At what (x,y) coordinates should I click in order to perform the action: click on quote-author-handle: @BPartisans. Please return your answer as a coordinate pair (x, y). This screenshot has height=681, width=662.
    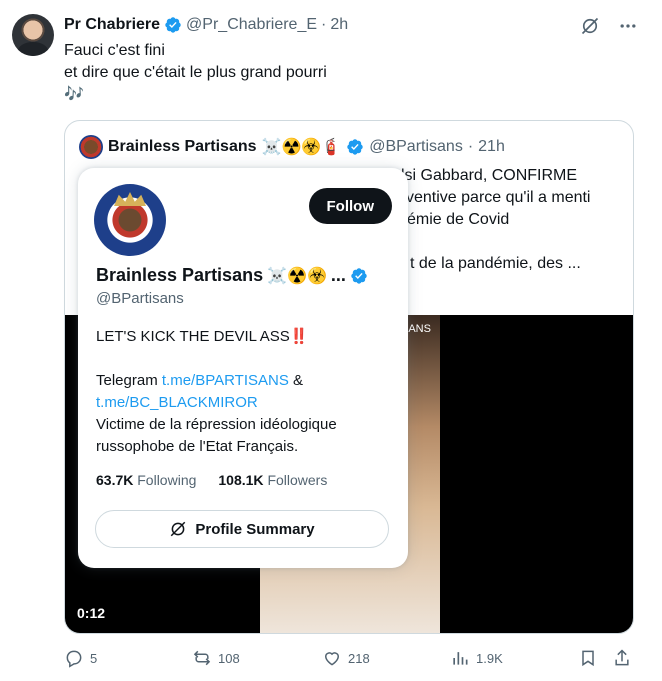
    Looking at the image, I should click on (416, 147).